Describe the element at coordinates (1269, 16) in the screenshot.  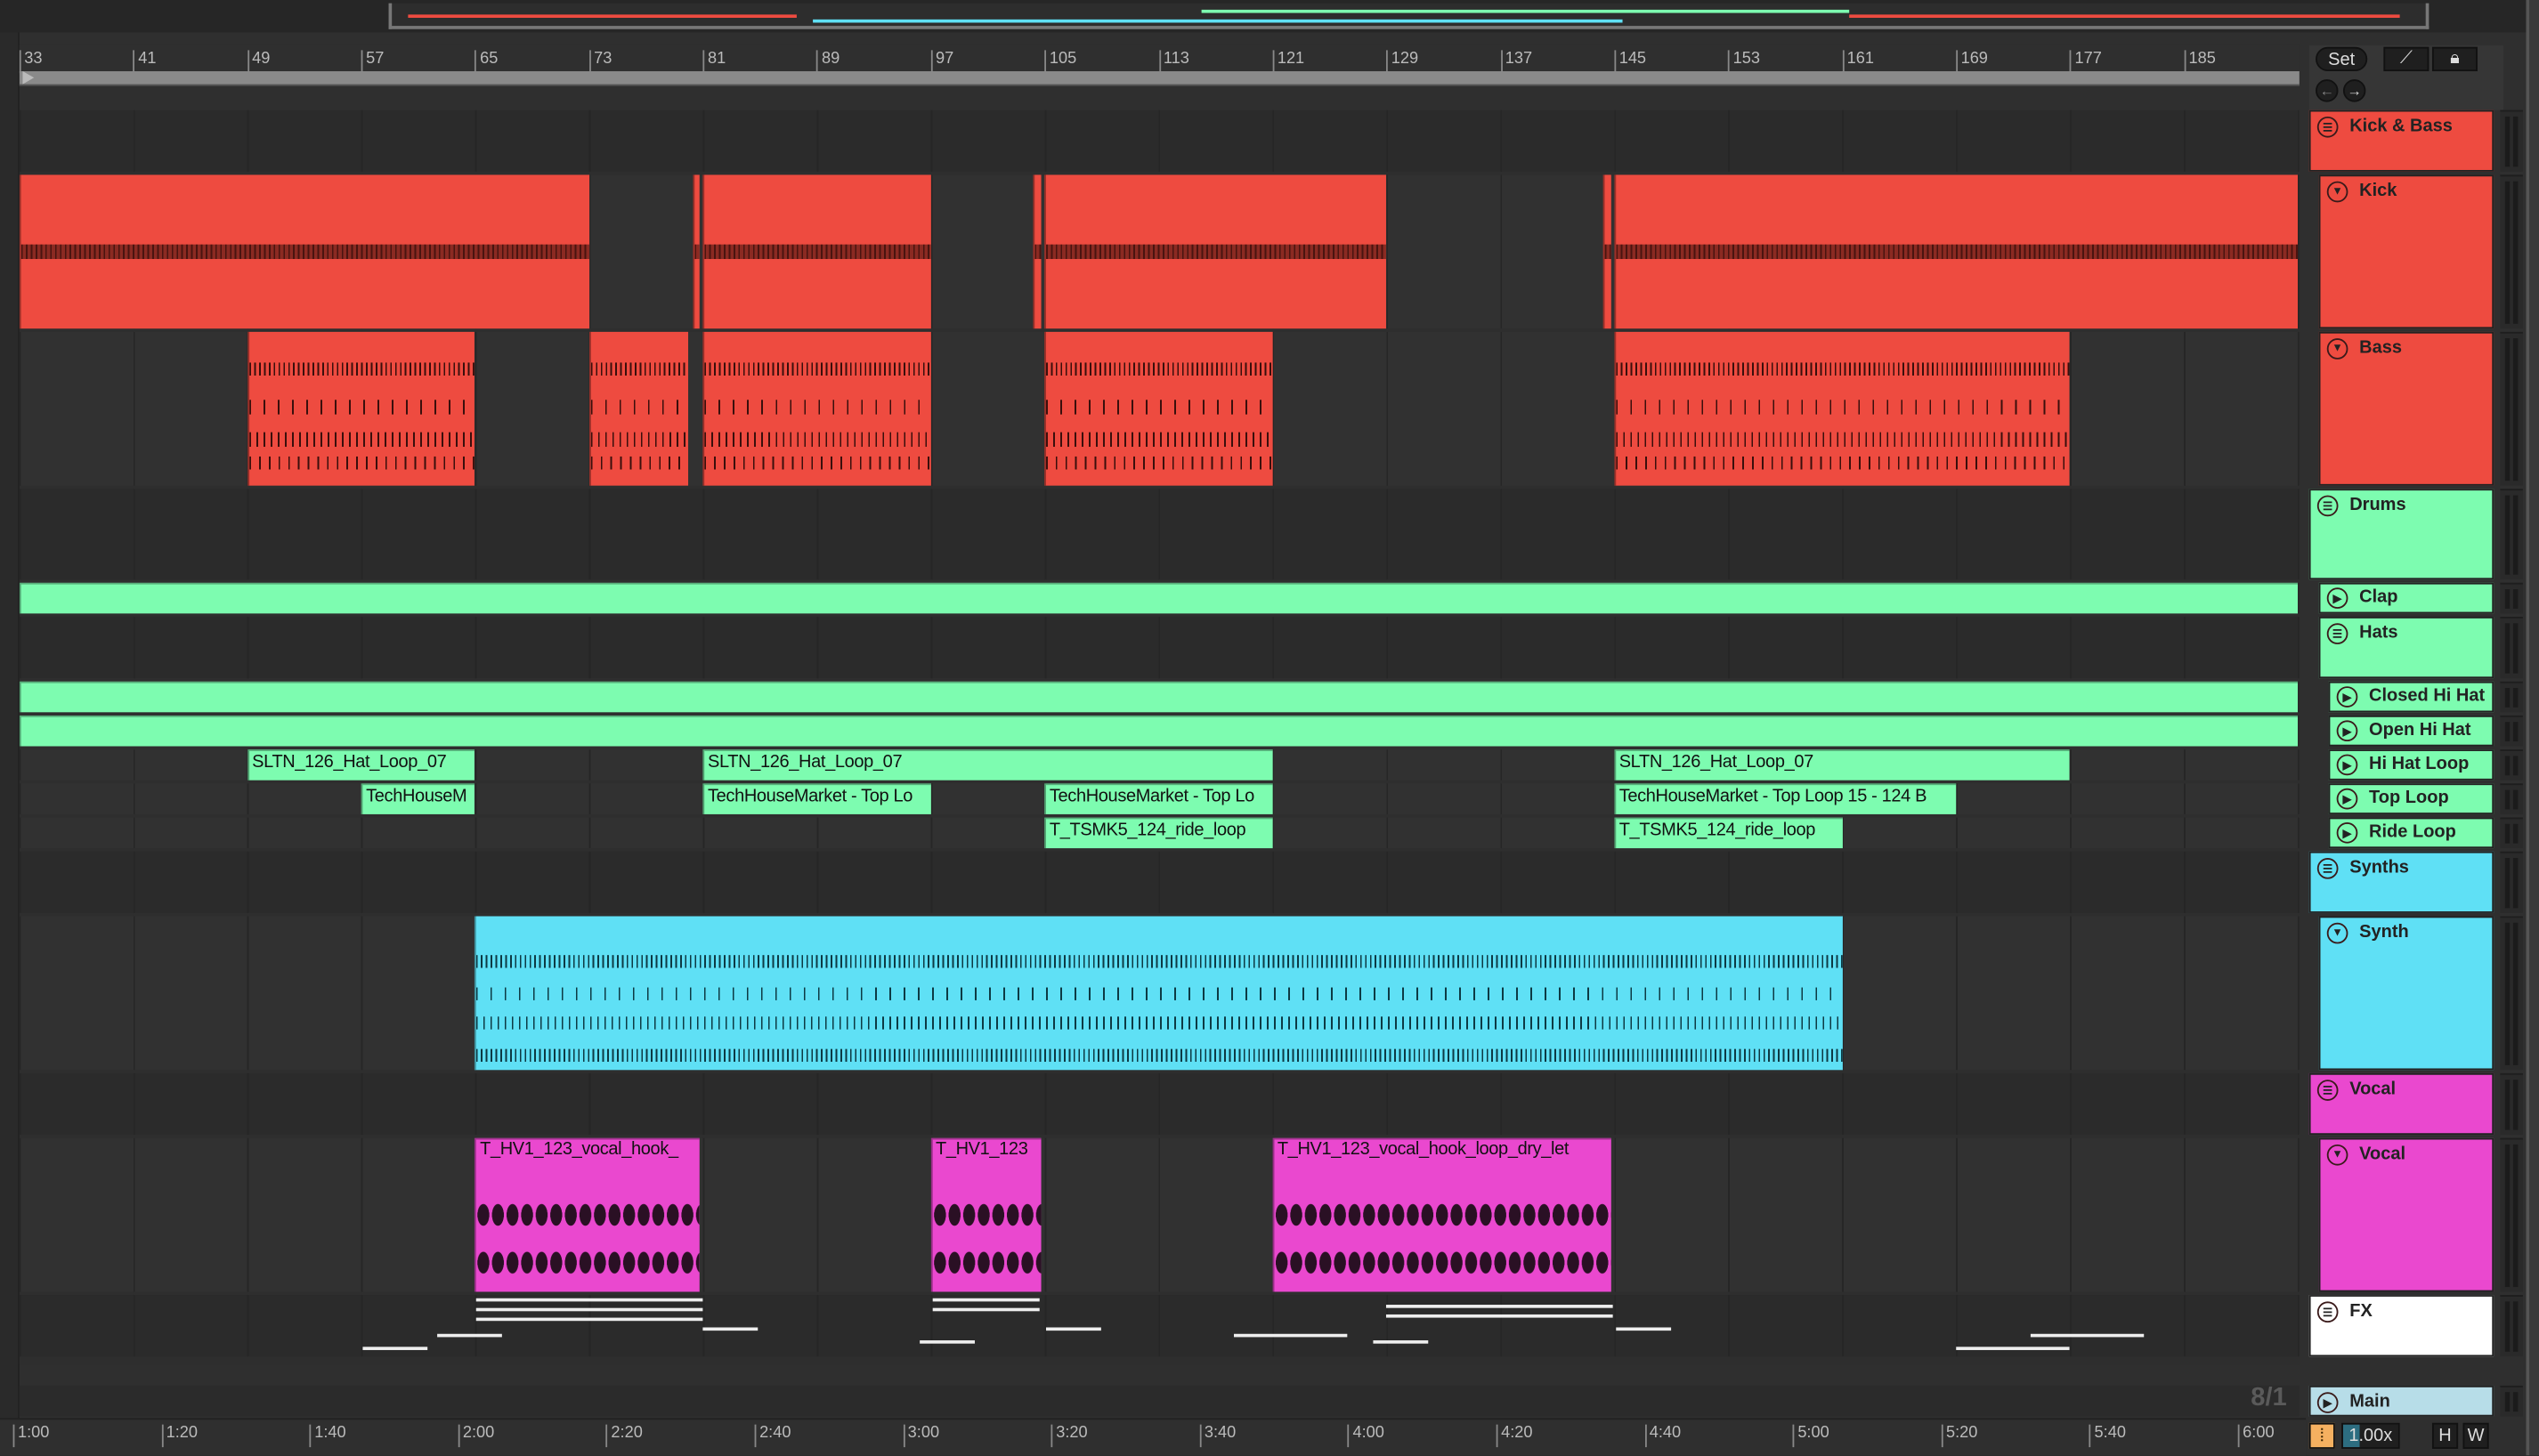
I see `overview-bar` at that location.